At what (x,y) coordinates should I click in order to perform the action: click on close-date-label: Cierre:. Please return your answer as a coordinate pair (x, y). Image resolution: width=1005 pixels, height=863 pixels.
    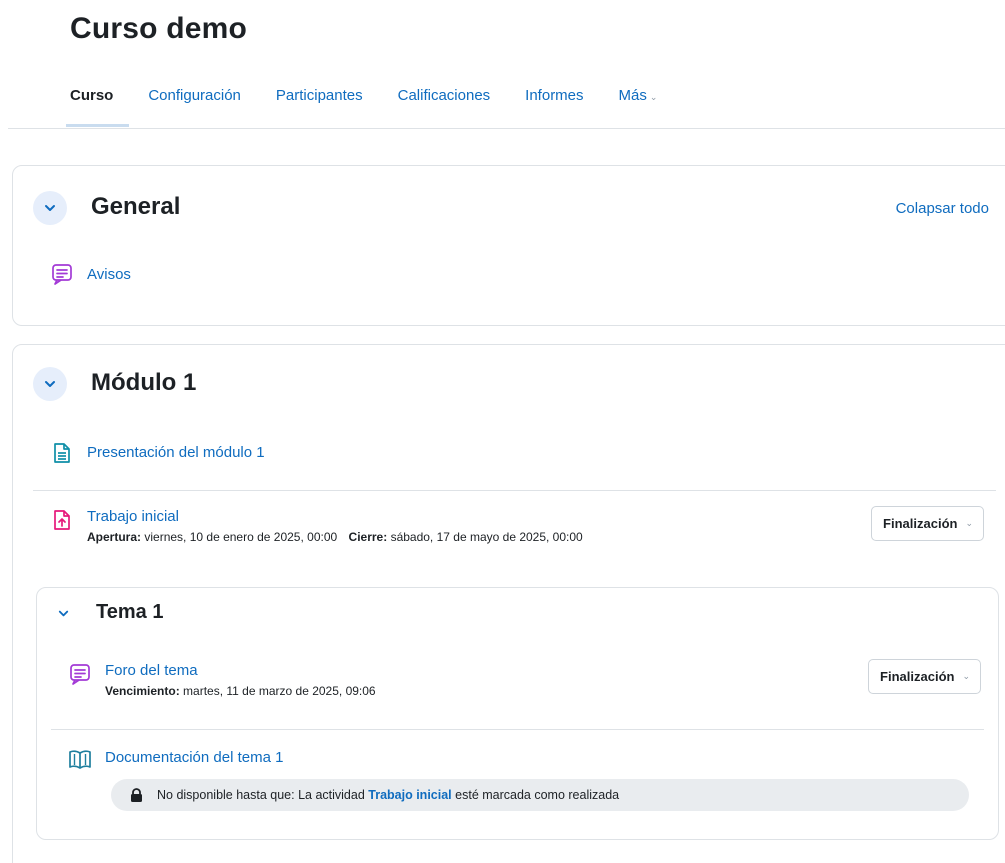
    Looking at the image, I should click on (368, 537).